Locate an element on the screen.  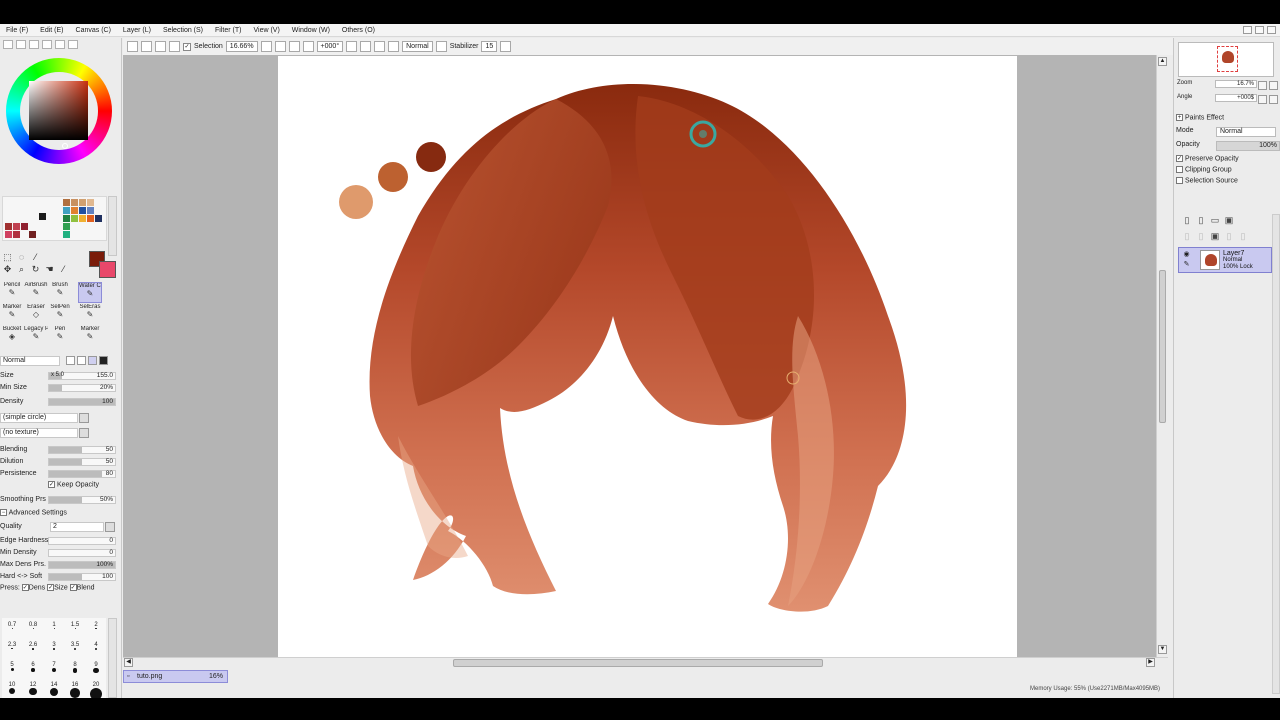
brush-size-preset: 4 is located at coordinates (96, 646).